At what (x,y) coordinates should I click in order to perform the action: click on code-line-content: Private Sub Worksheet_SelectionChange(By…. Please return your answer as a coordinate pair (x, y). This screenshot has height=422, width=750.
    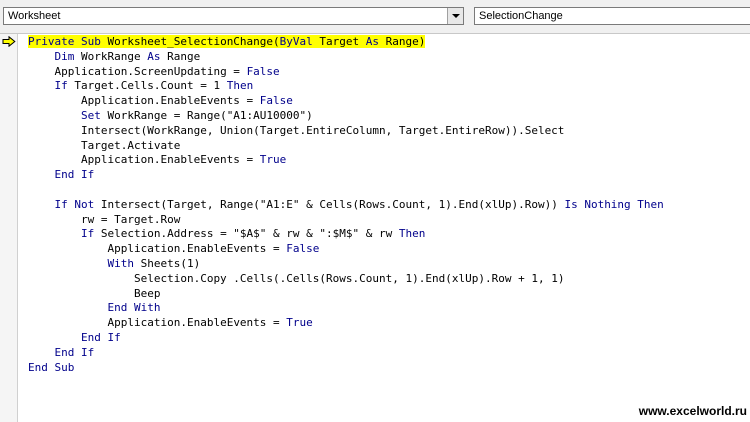
    Looking at the image, I should click on (227, 41).